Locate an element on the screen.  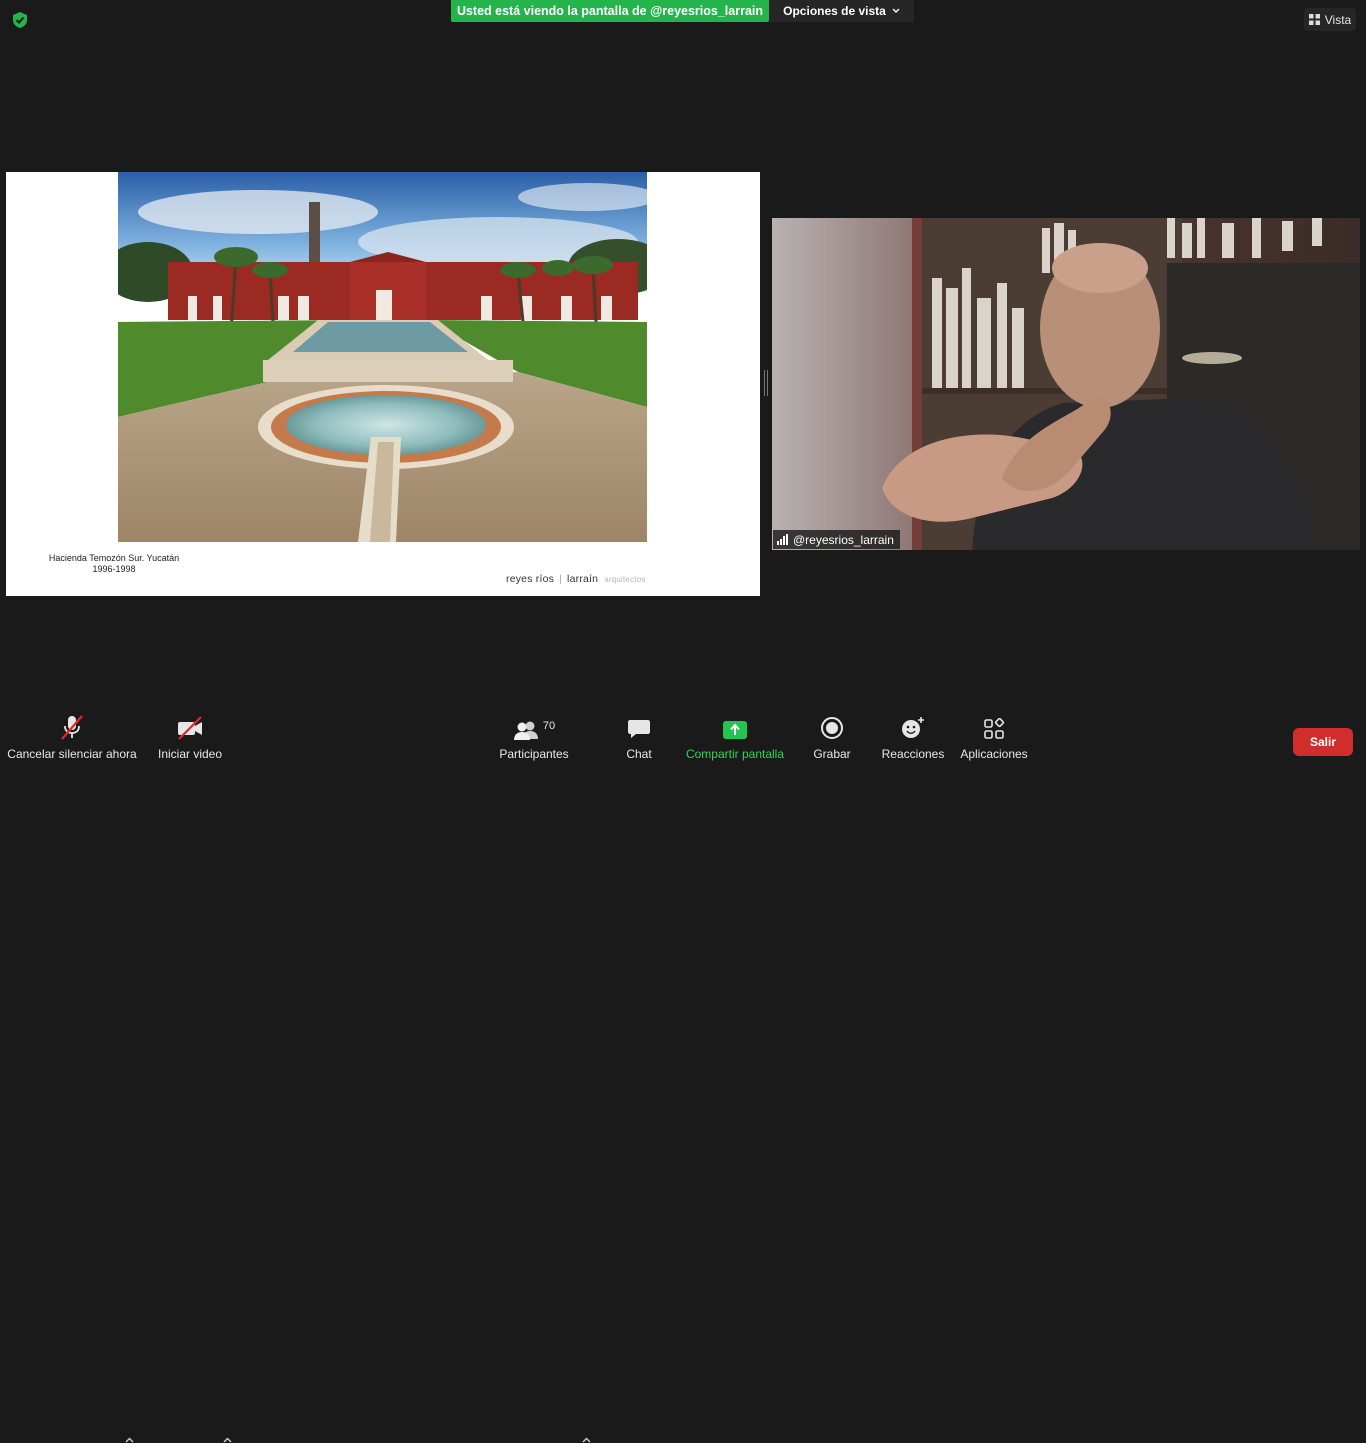
record-button: Grabar is located at coordinates (832, 740).